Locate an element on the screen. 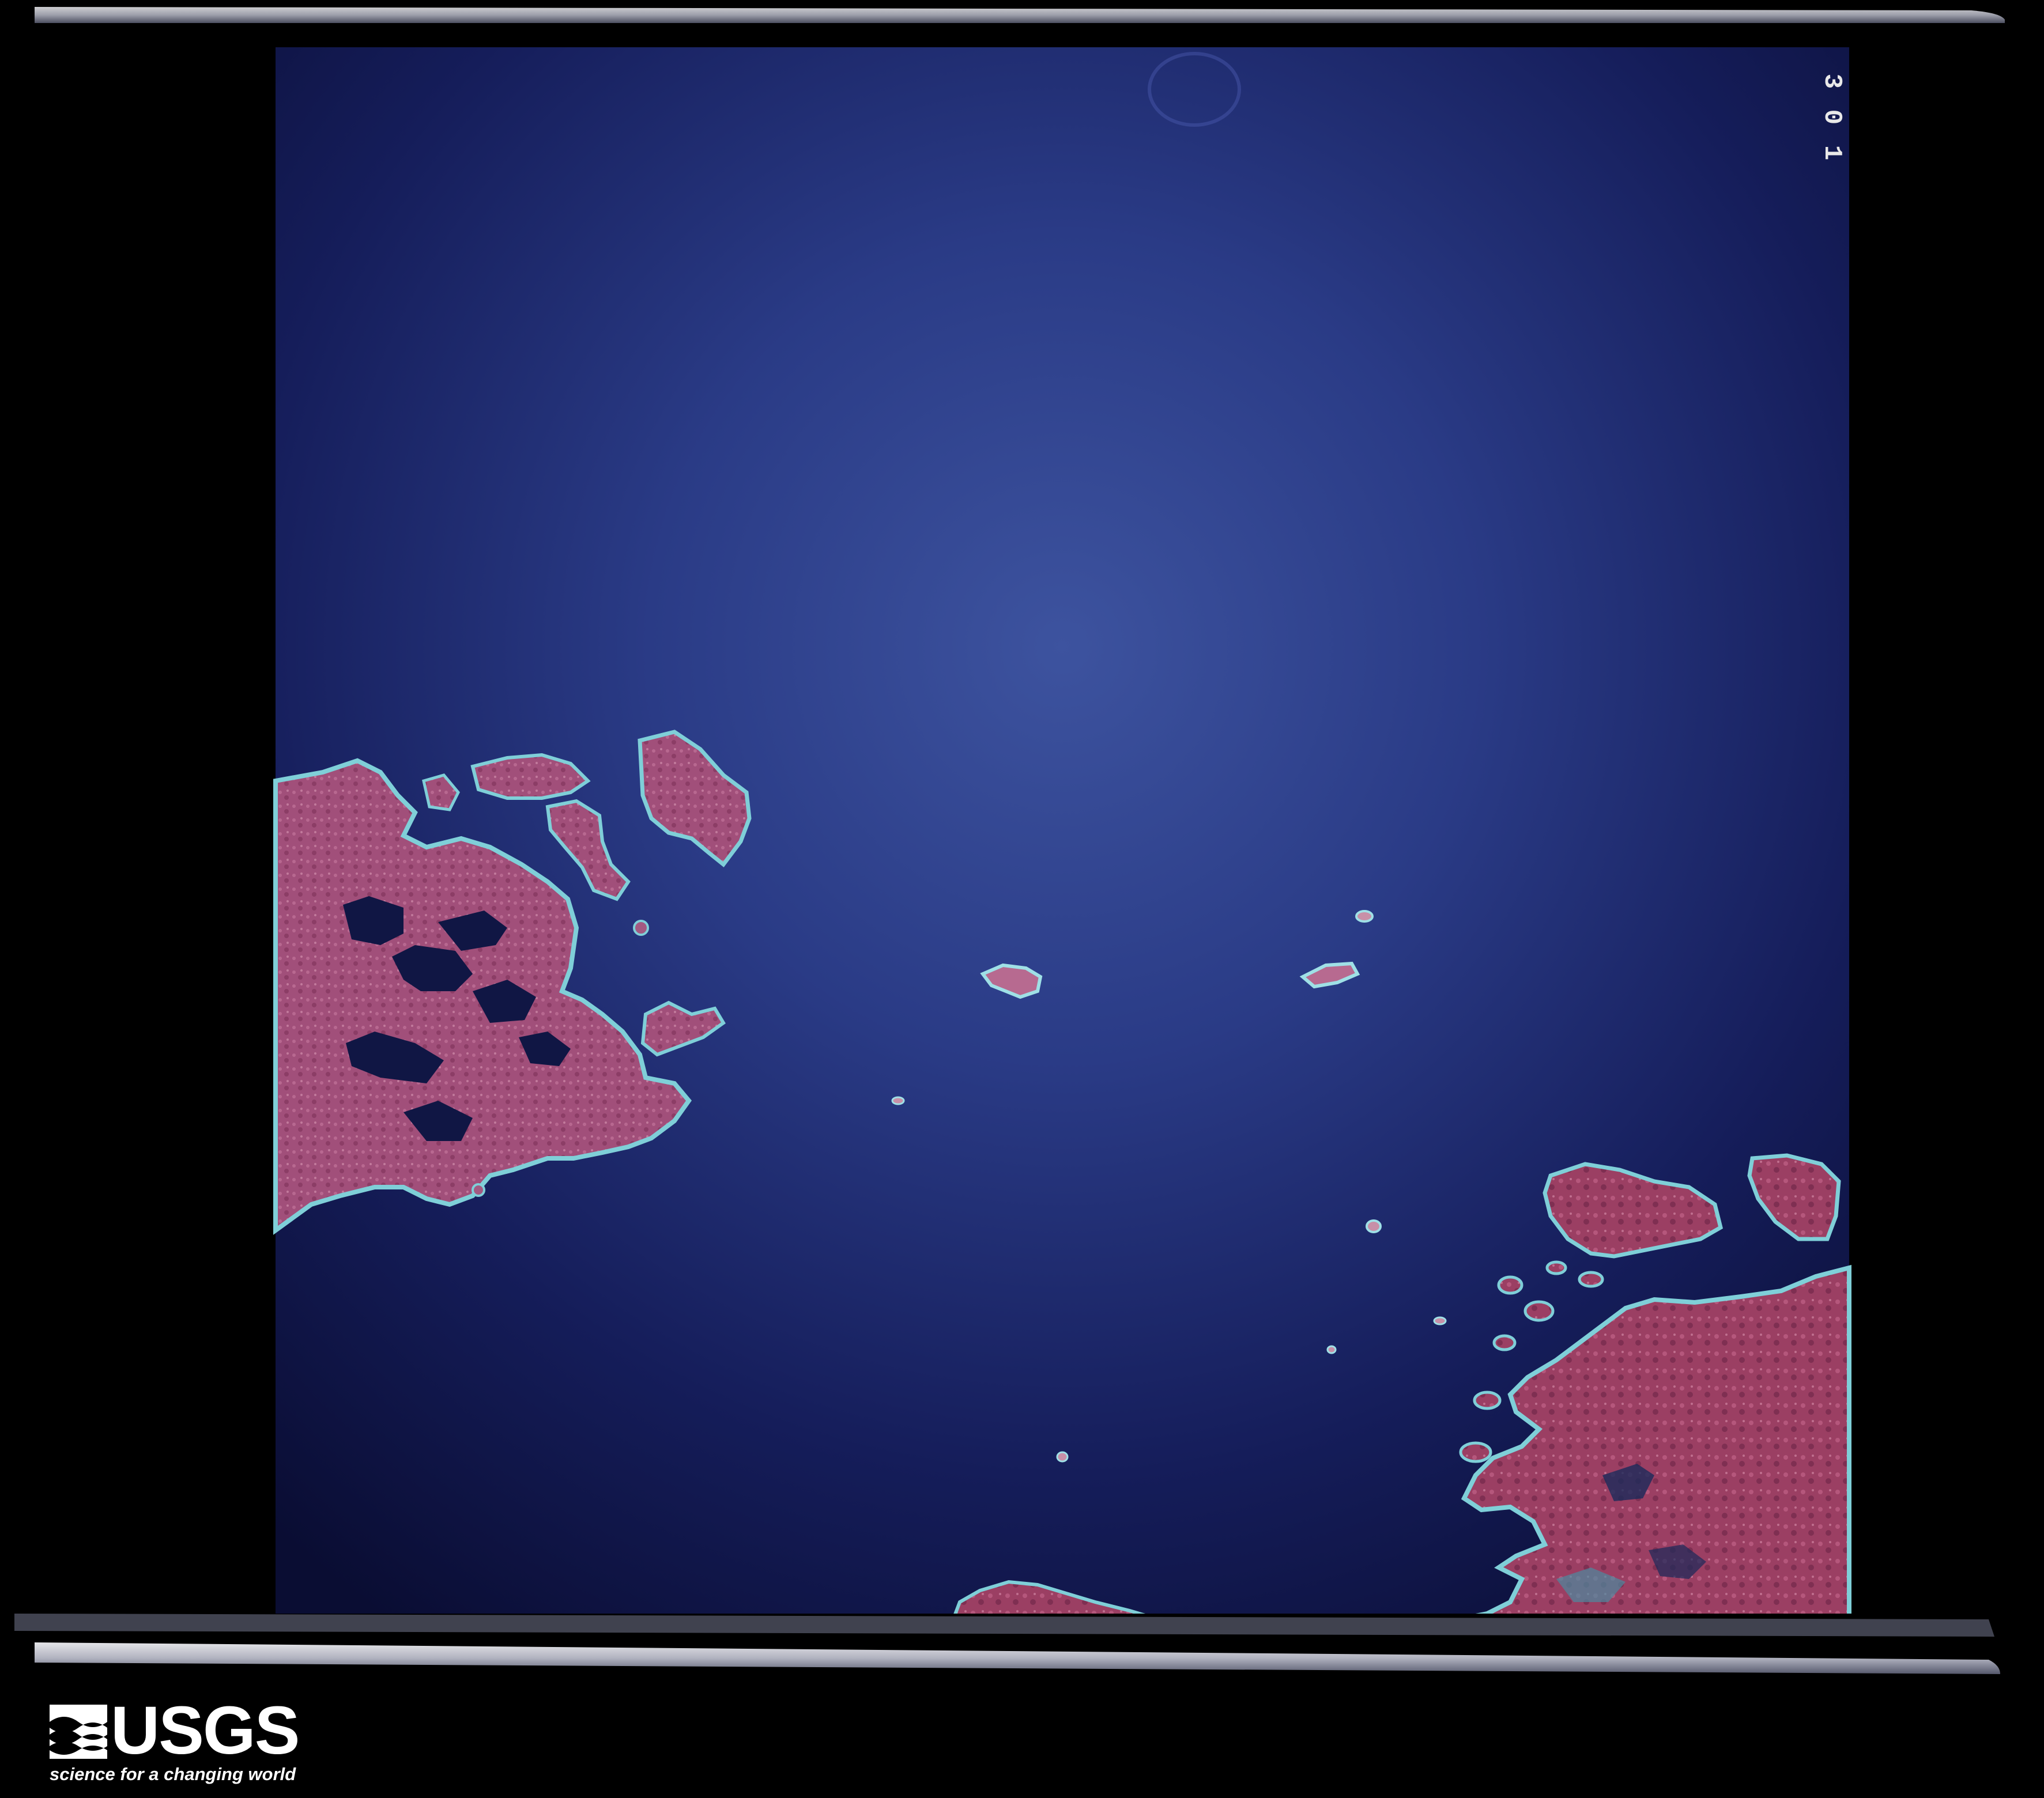 The width and height of the screenshot is (2044, 1798). usgs-wave-icon is located at coordinates (78, 1732).